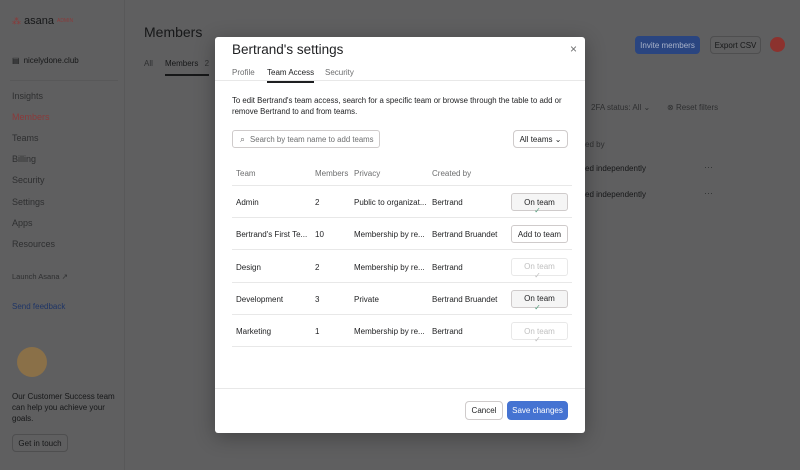  I want to click on team-name: Admin, so click(247, 202).